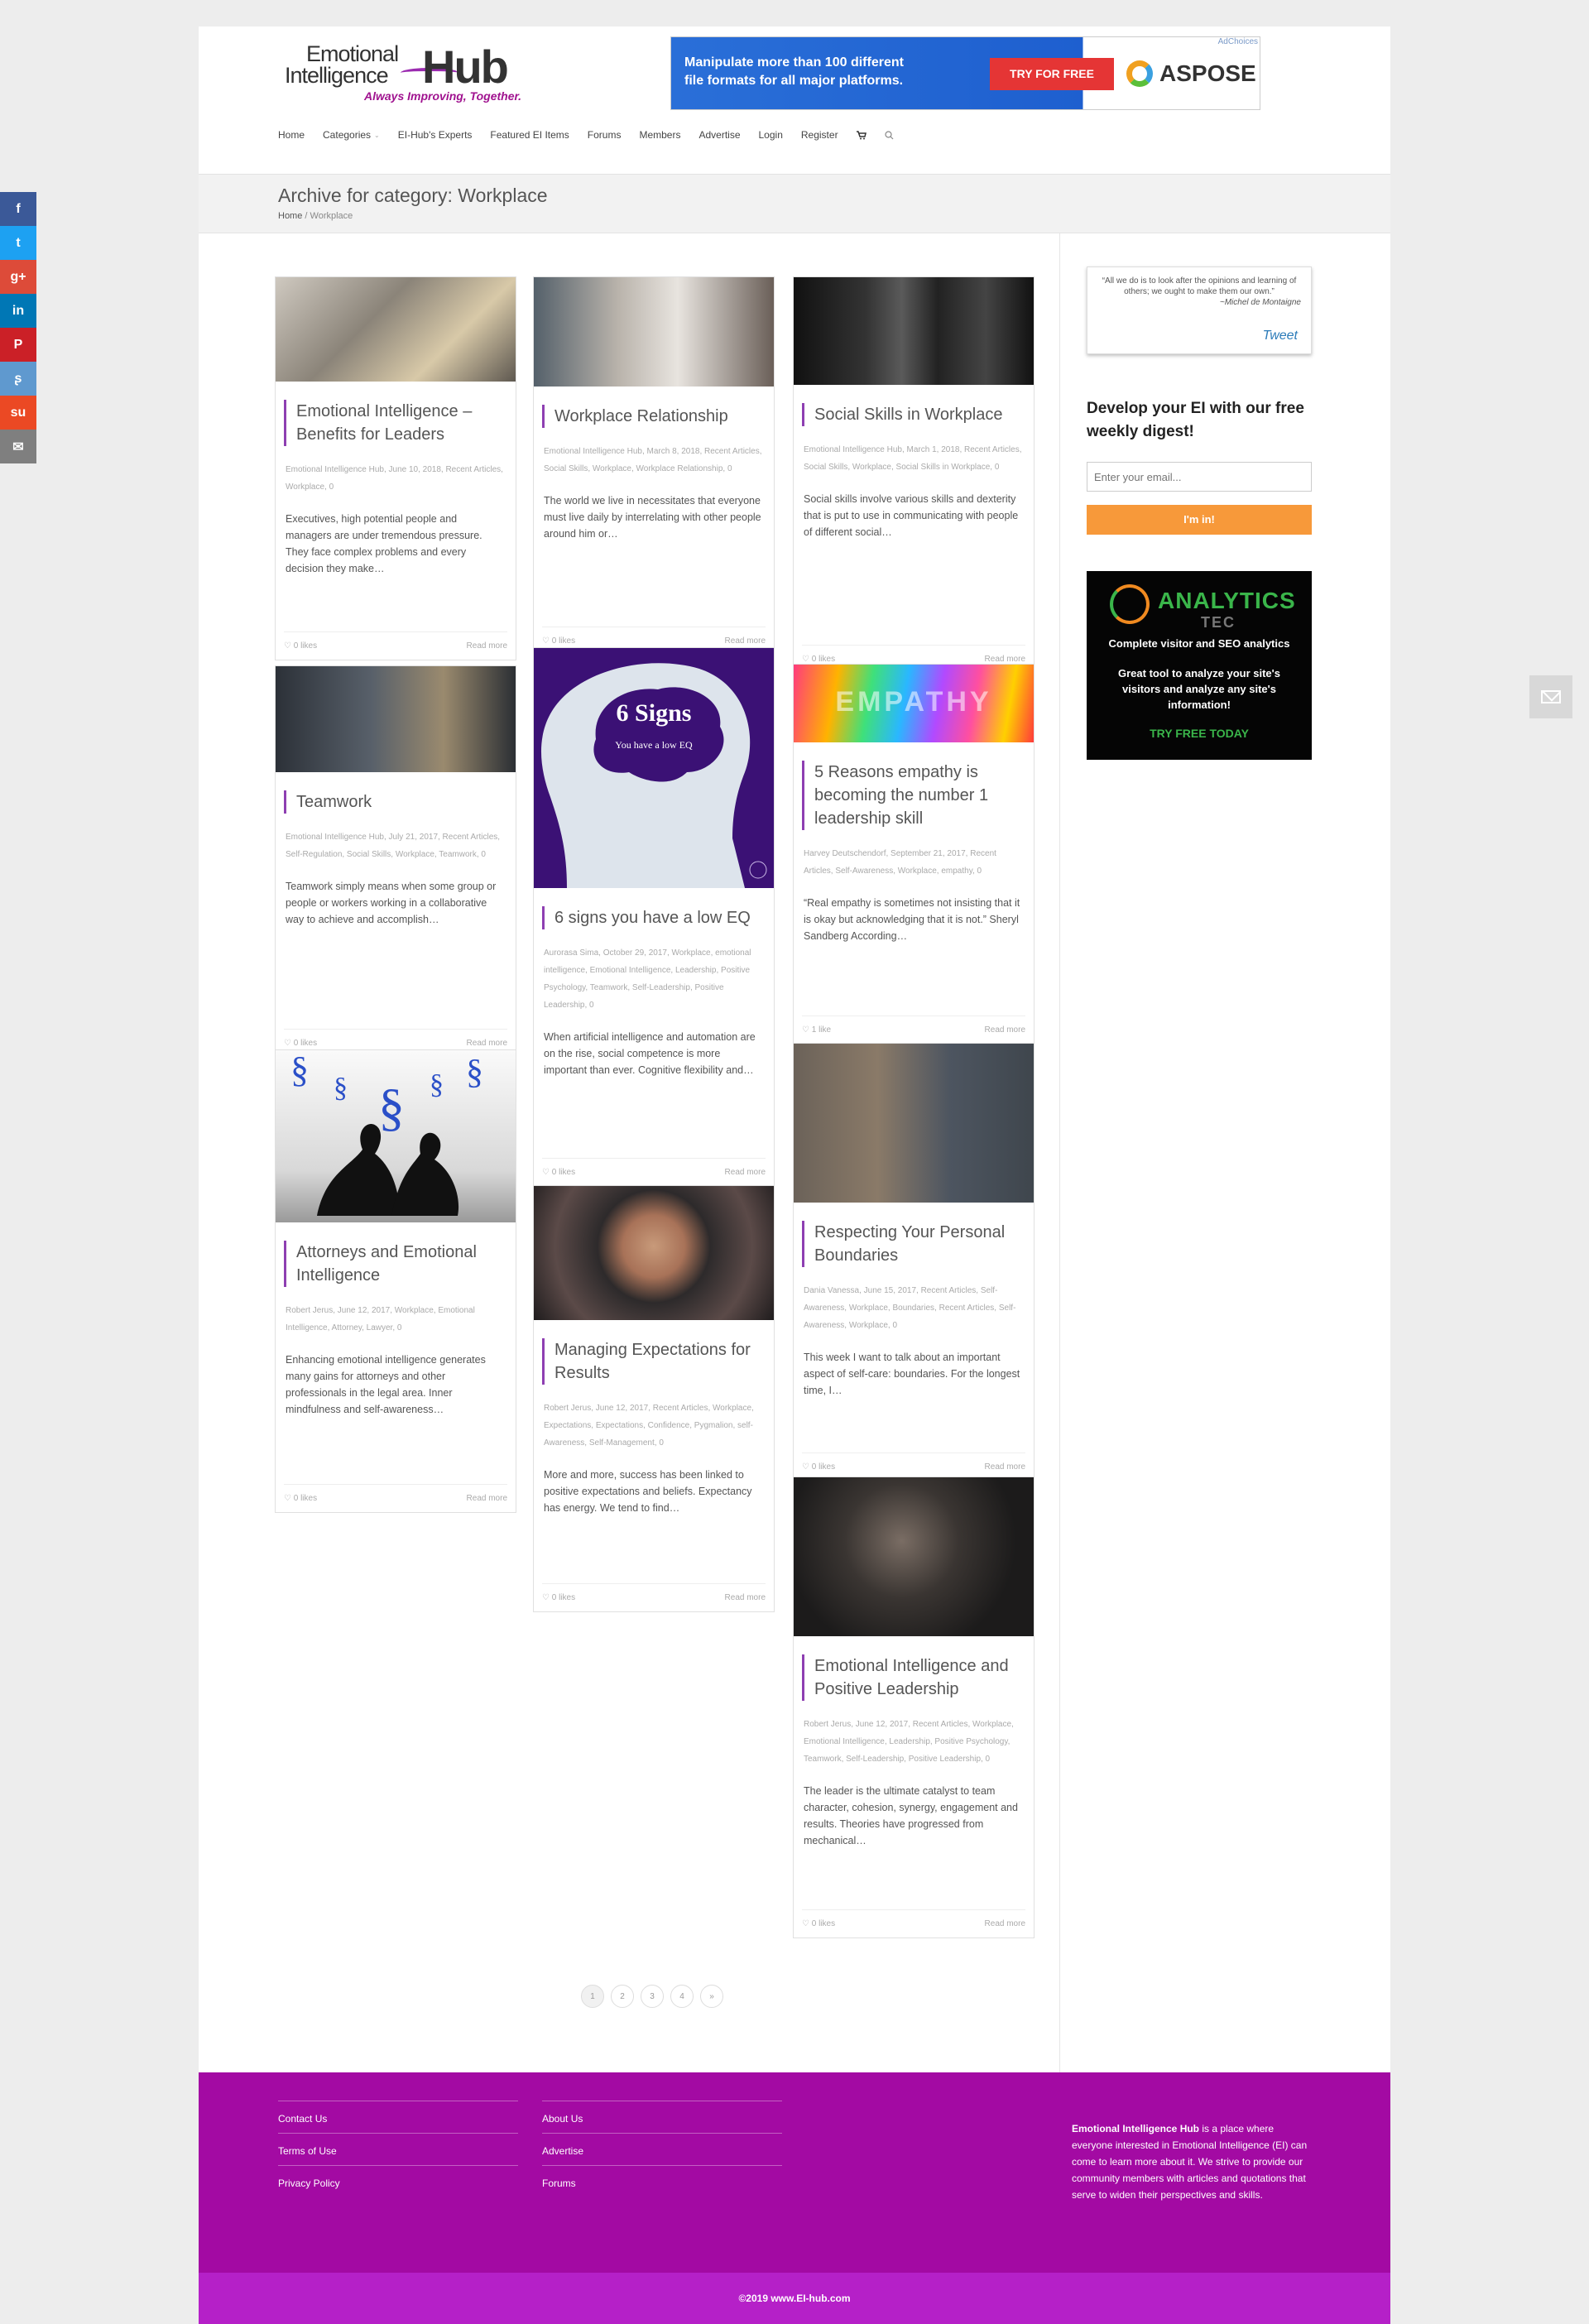  Describe the element at coordinates (862, 135) in the screenshot. I see `cart-icon` at that location.